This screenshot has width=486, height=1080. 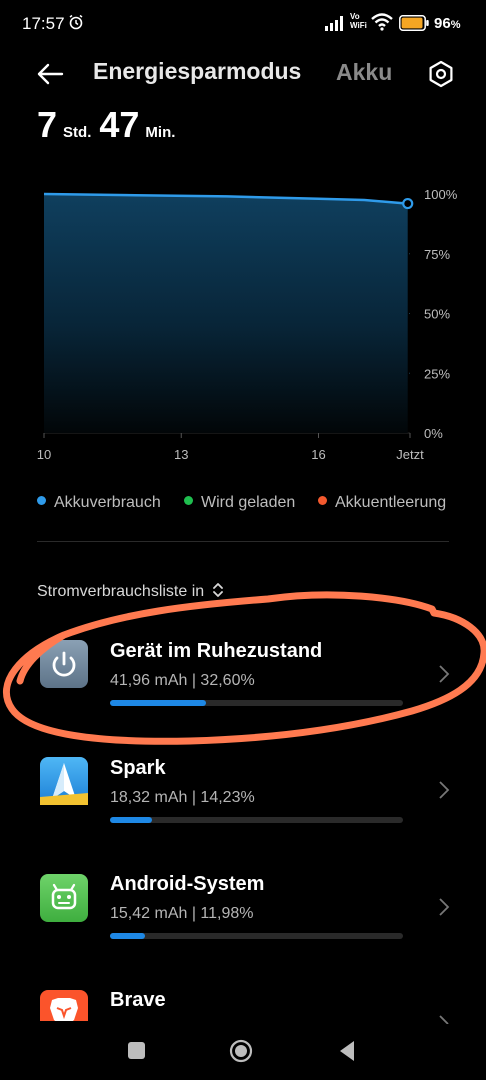 What do you see at coordinates (187, 884) in the screenshot?
I see `list-item-name: Android-System` at bounding box center [187, 884].